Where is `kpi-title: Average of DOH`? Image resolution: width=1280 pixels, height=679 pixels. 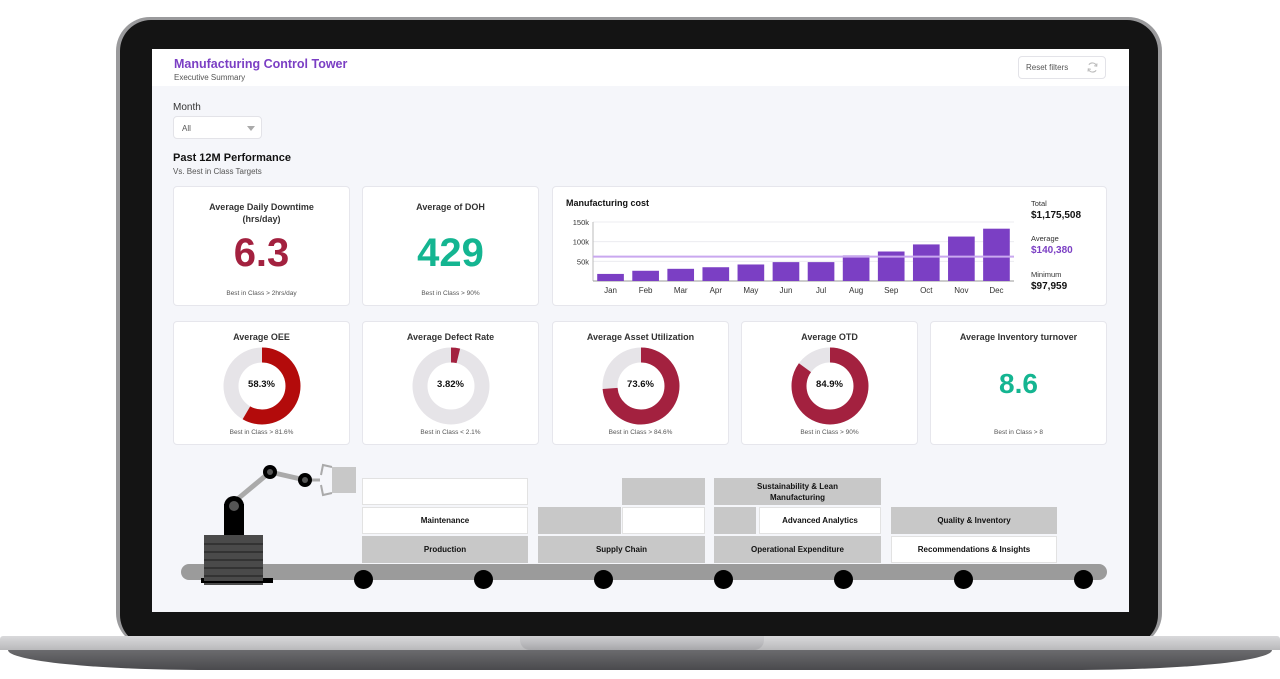 kpi-title: Average of DOH is located at coordinates (450, 207).